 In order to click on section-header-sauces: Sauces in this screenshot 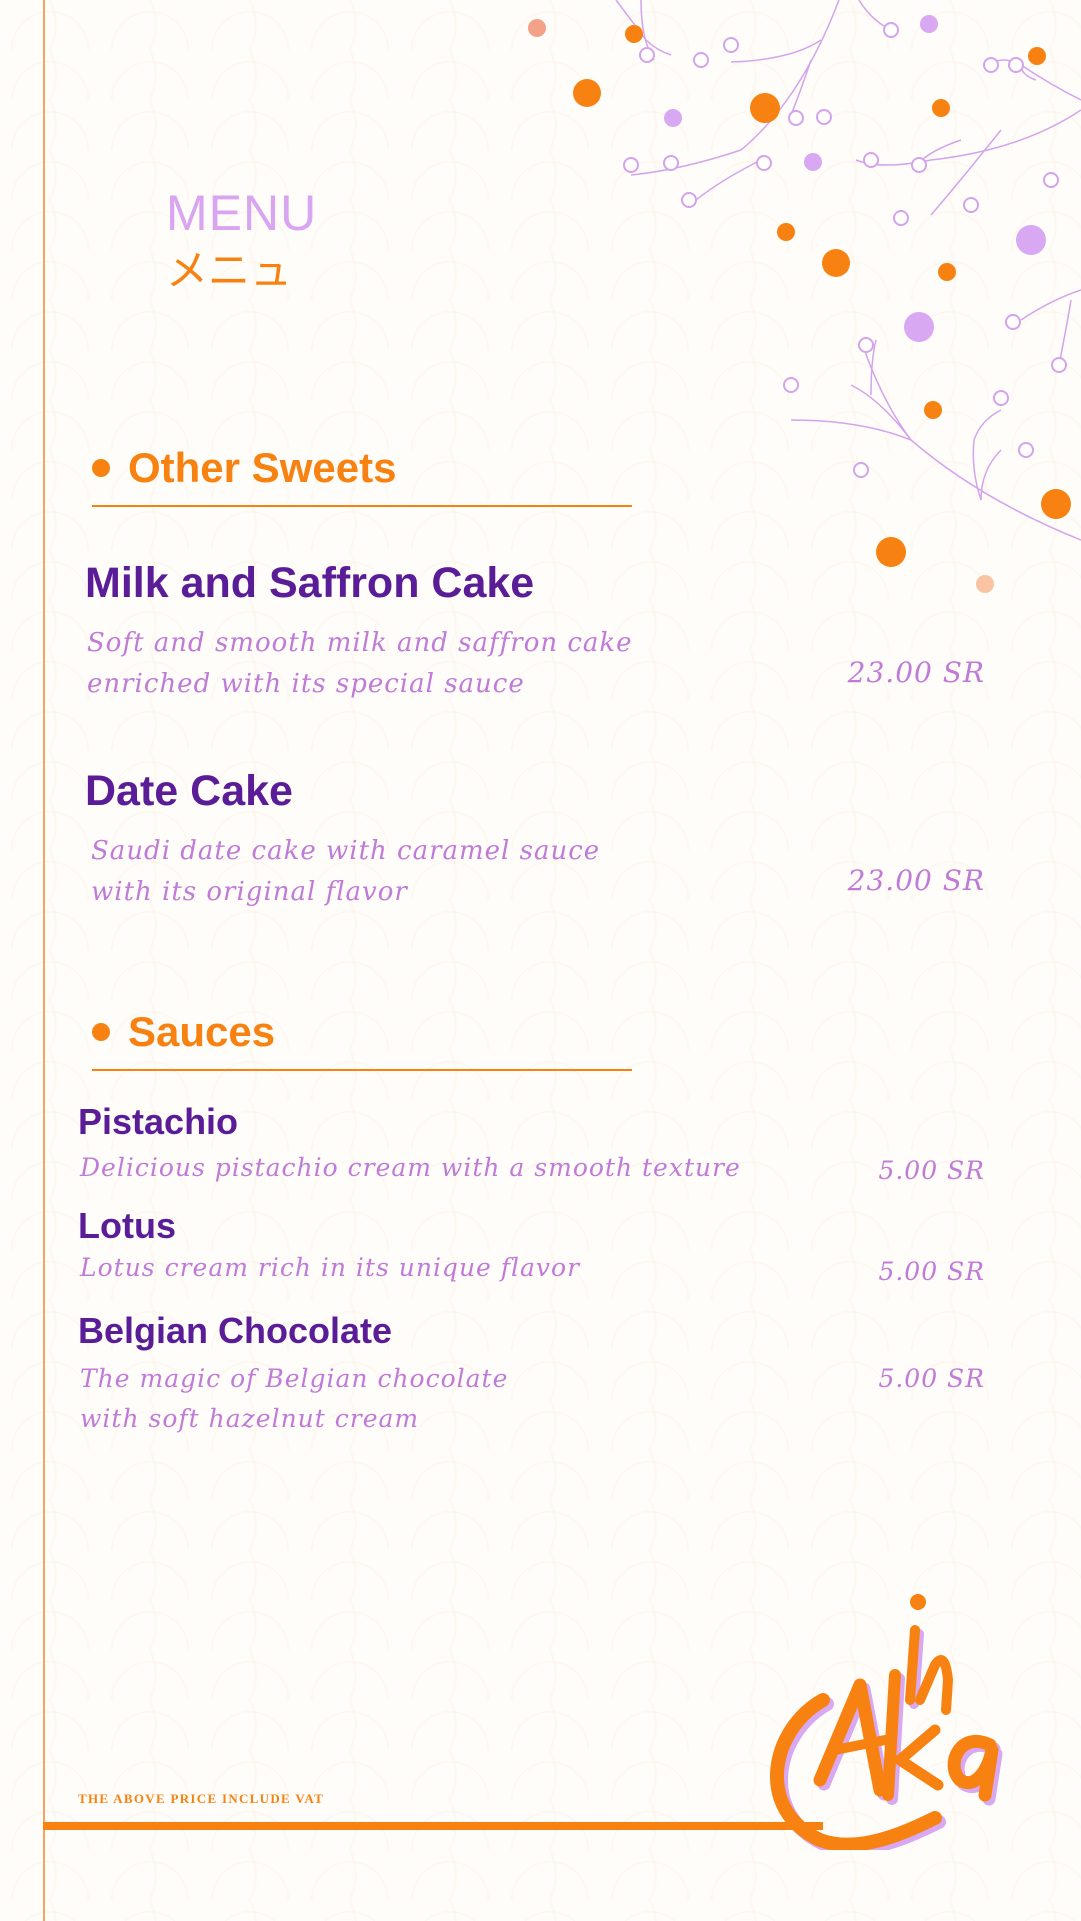, I will do `click(362, 1041)`.